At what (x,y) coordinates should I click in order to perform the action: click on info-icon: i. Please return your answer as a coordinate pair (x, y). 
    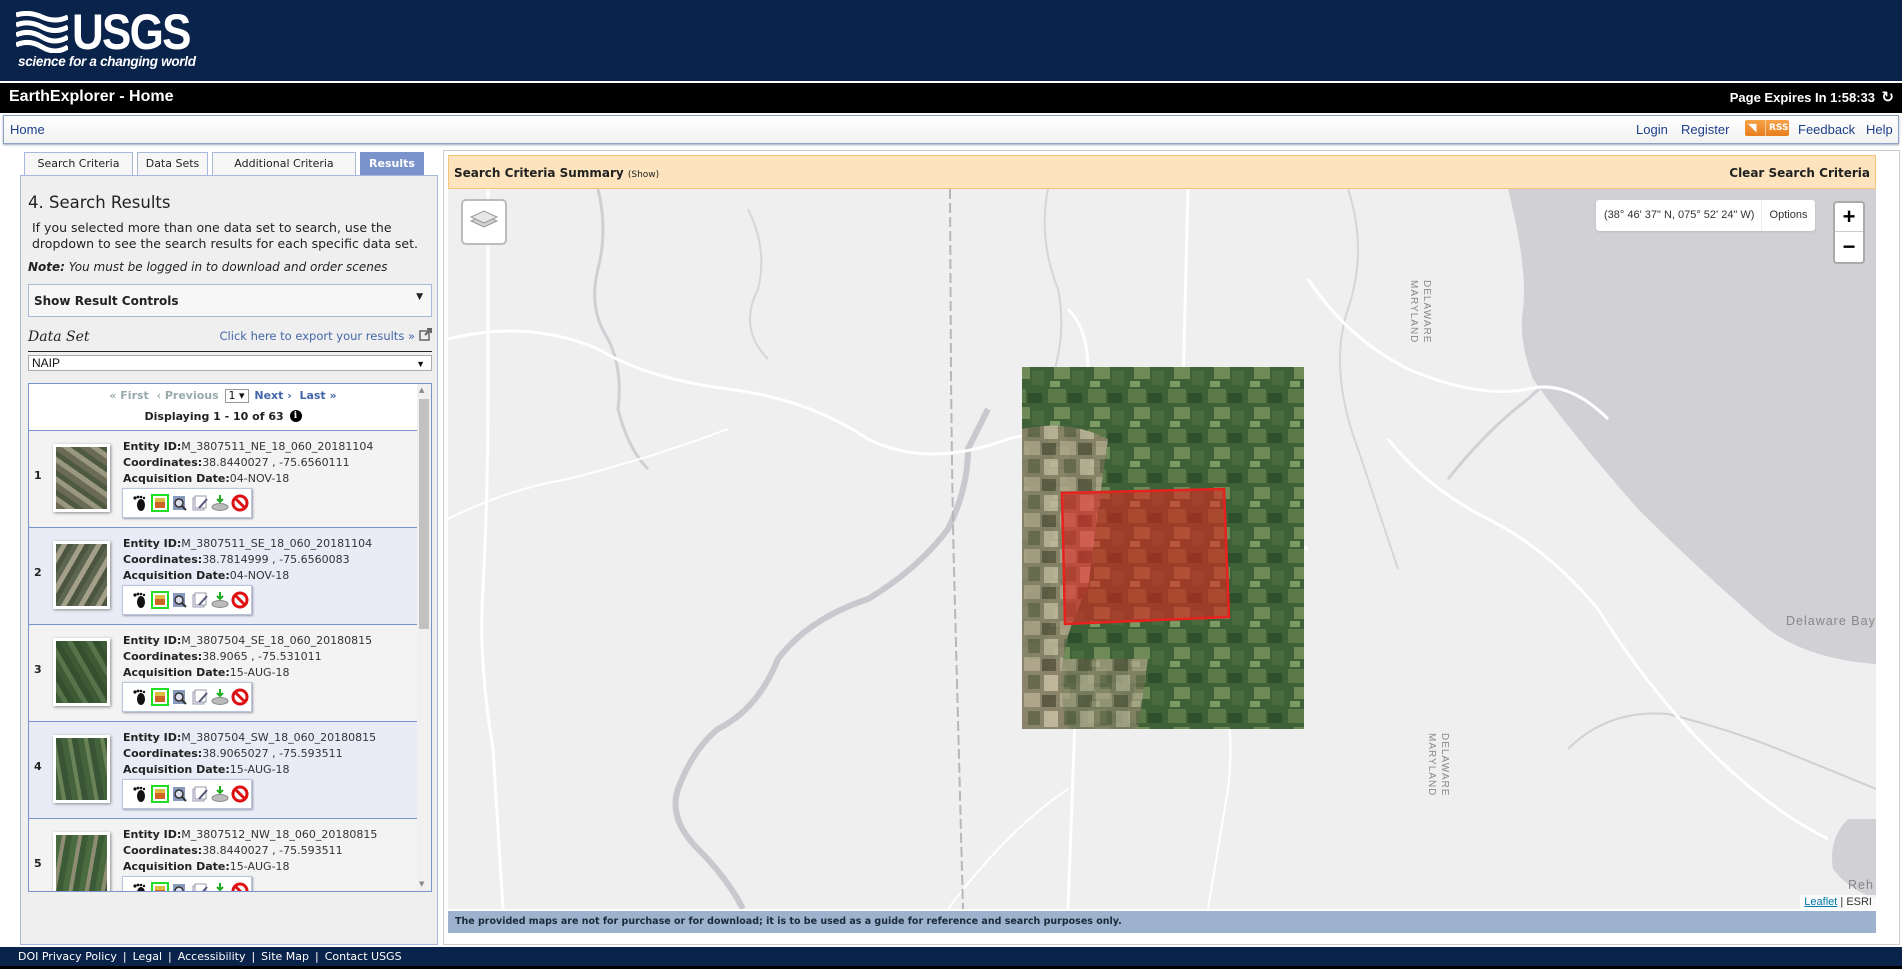
    Looking at the image, I should click on (295, 416).